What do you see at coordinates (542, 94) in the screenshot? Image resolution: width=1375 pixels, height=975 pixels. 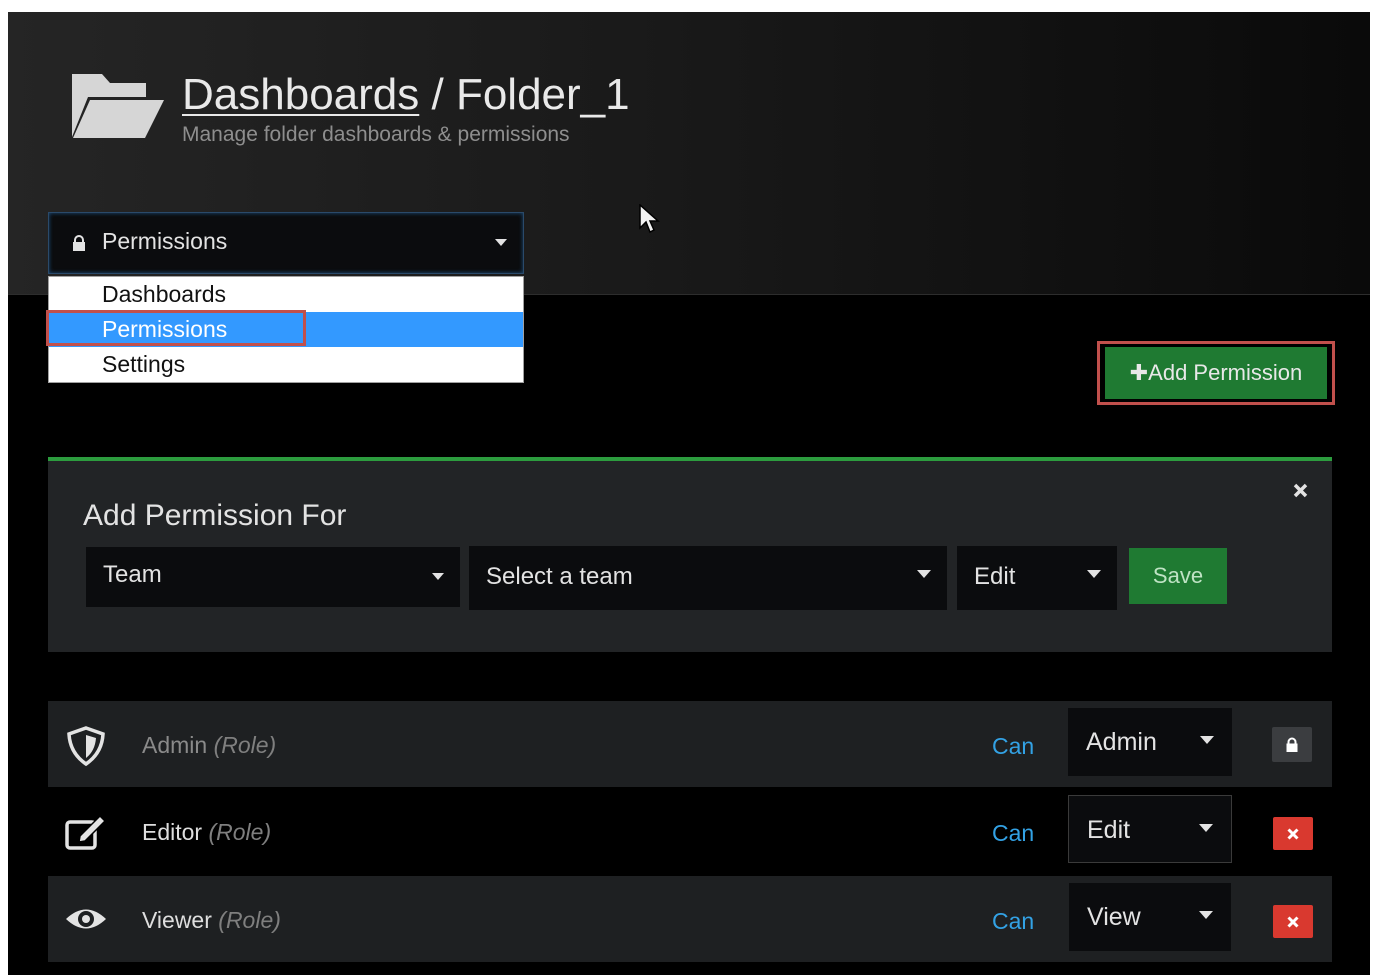 I see `breadcrumb-folder: Folder_1` at bounding box center [542, 94].